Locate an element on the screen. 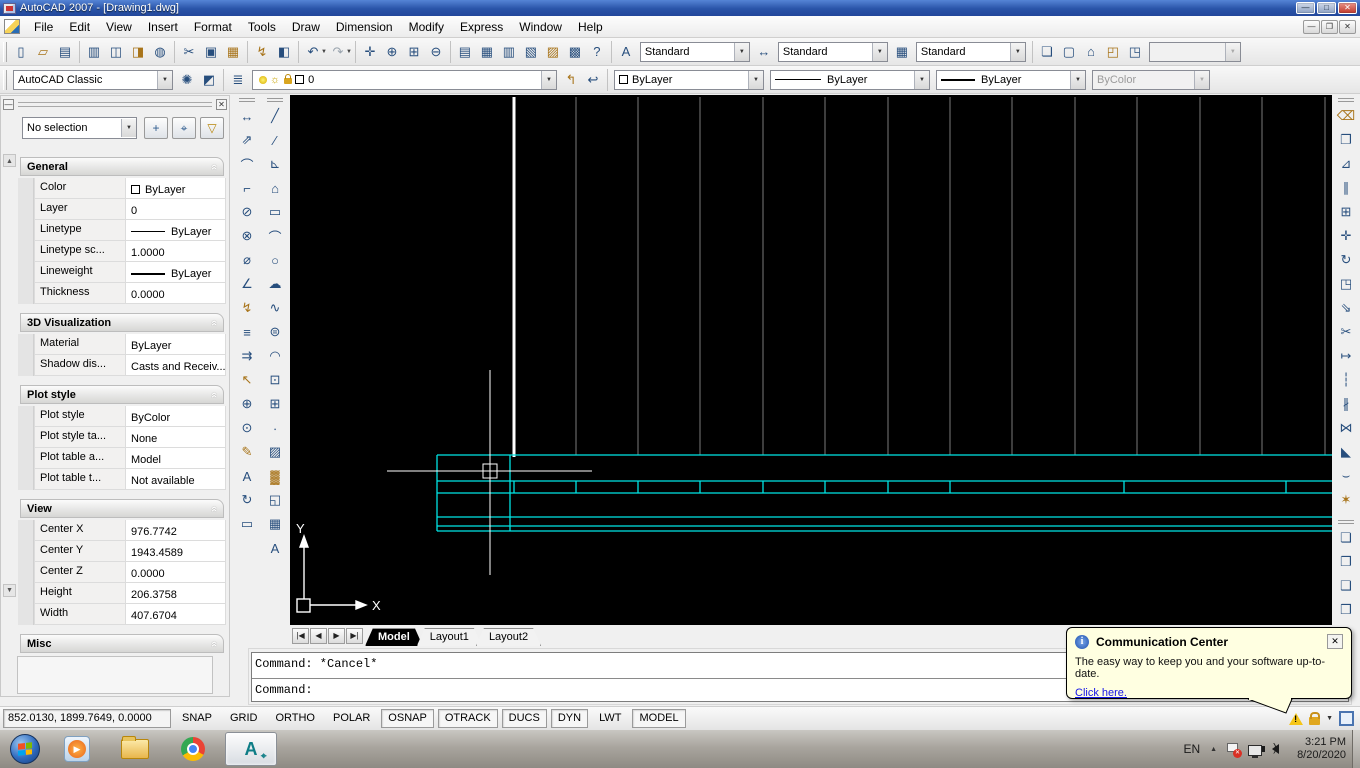 This screenshot has width=1360, height=768. show-desktop-button is located at coordinates (1356, 749).